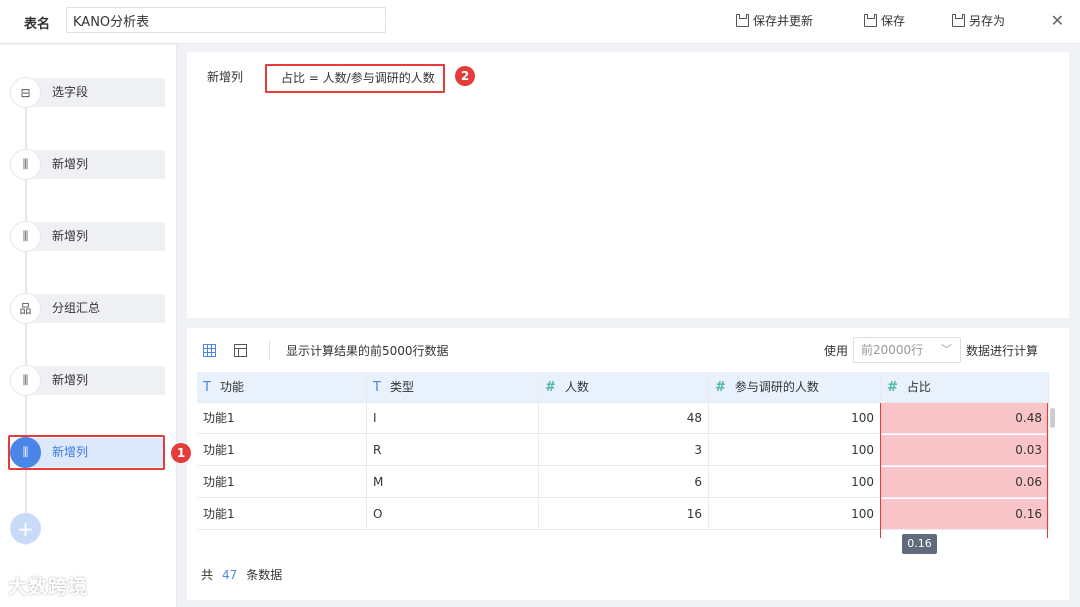  Describe the element at coordinates (958, 20) in the screenshot. I see `save-as-icon` at that location.